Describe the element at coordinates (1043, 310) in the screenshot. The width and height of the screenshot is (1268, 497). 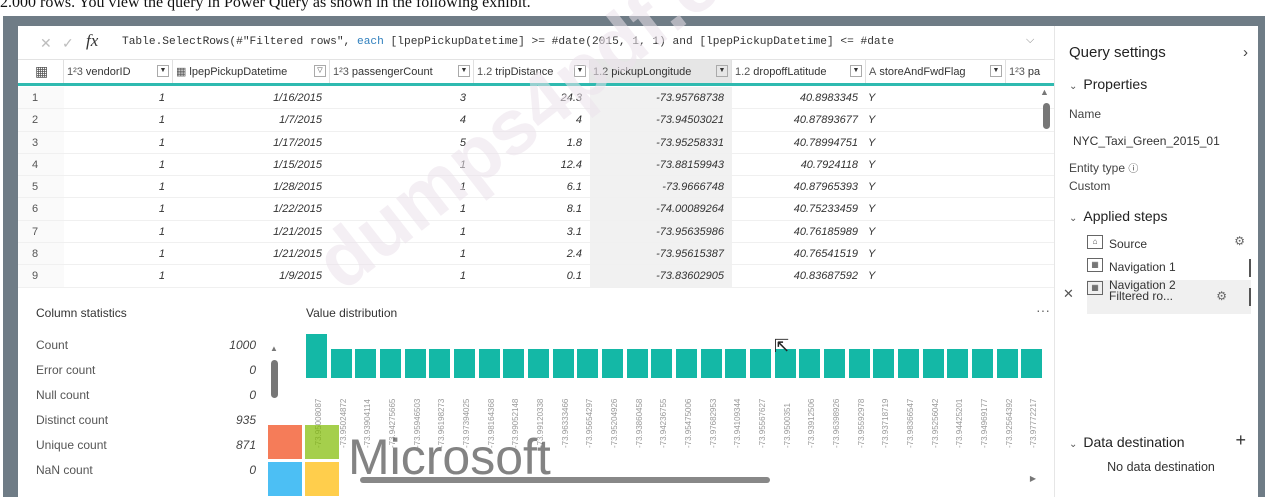
I see `more-options-icon: ···` at that location.